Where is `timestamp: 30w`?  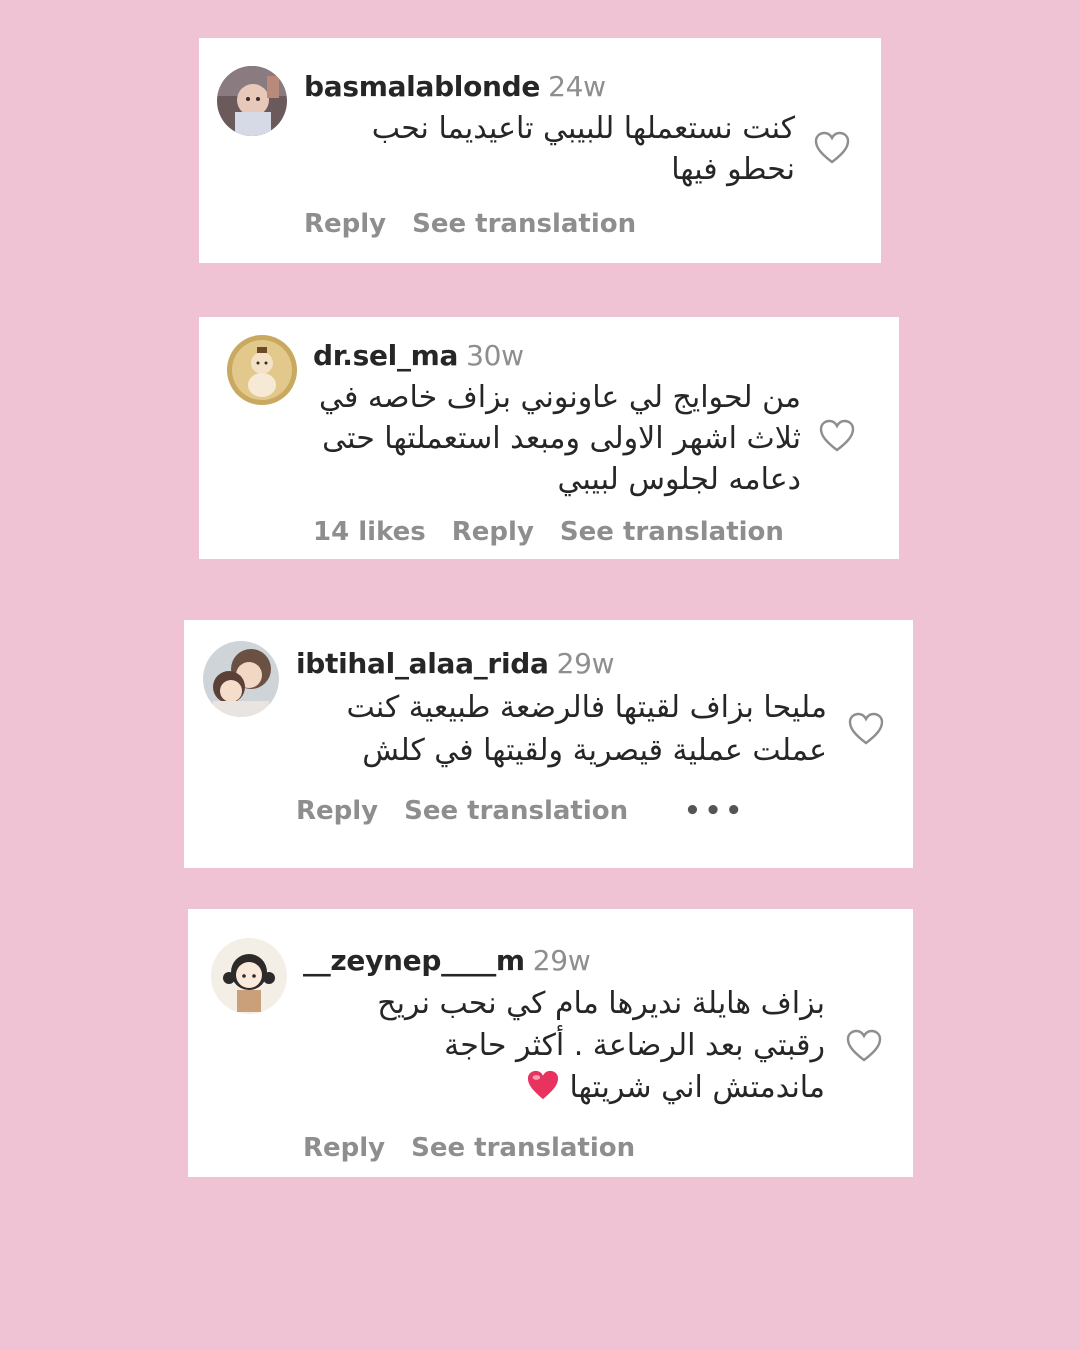
timestamp: 30w is located at coordinates (495, 355).